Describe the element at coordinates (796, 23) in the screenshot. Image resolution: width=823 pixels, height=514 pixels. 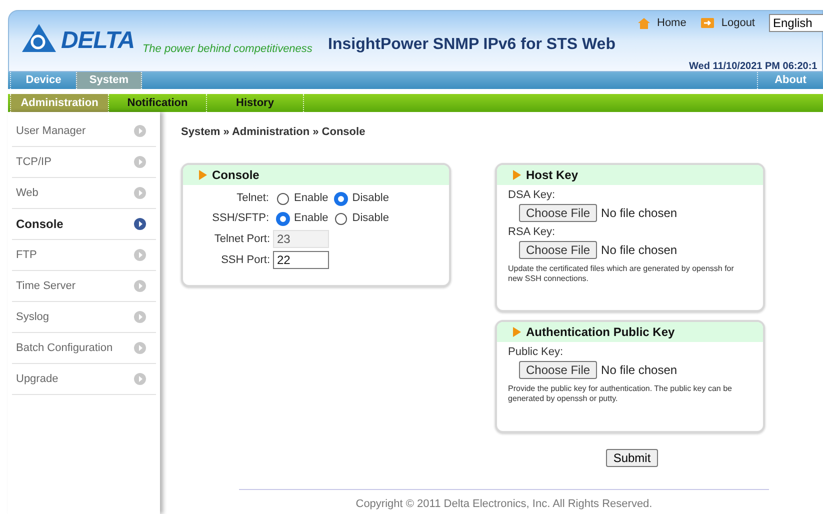
I see `language-select: English` at that location.